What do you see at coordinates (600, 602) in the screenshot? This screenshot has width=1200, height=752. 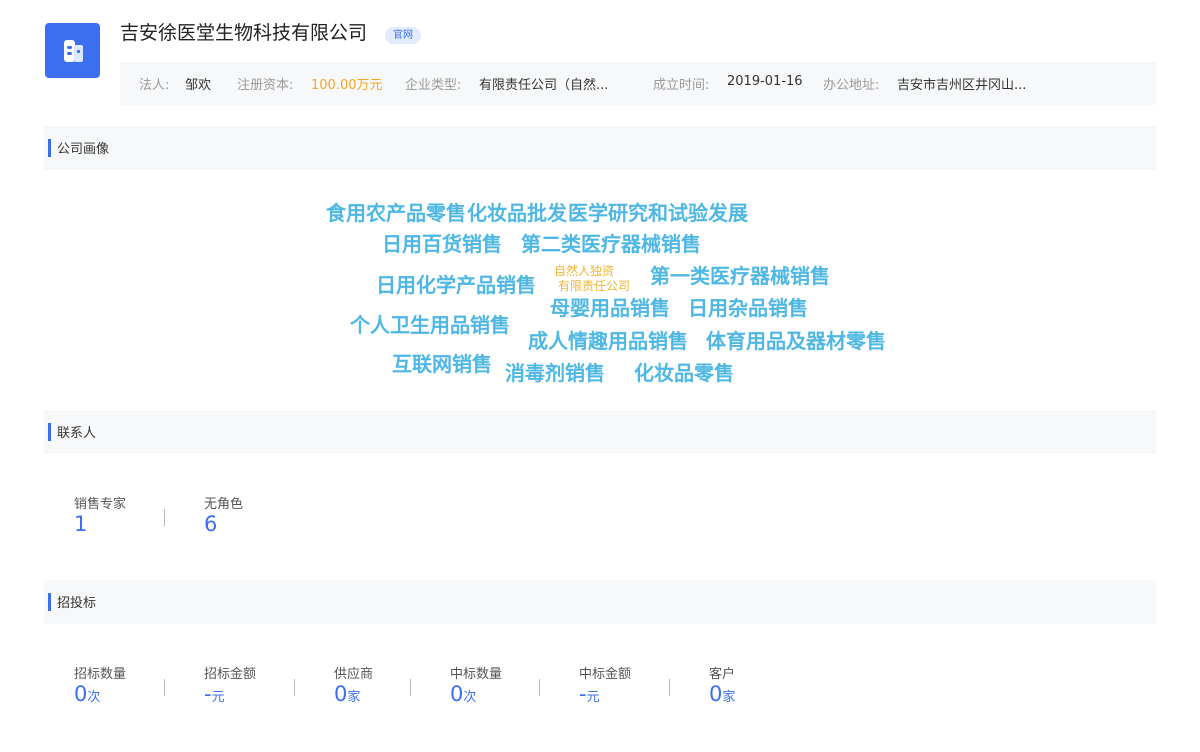 I see `section-header-bidding: 招投标` at bounding box center [600, 602].